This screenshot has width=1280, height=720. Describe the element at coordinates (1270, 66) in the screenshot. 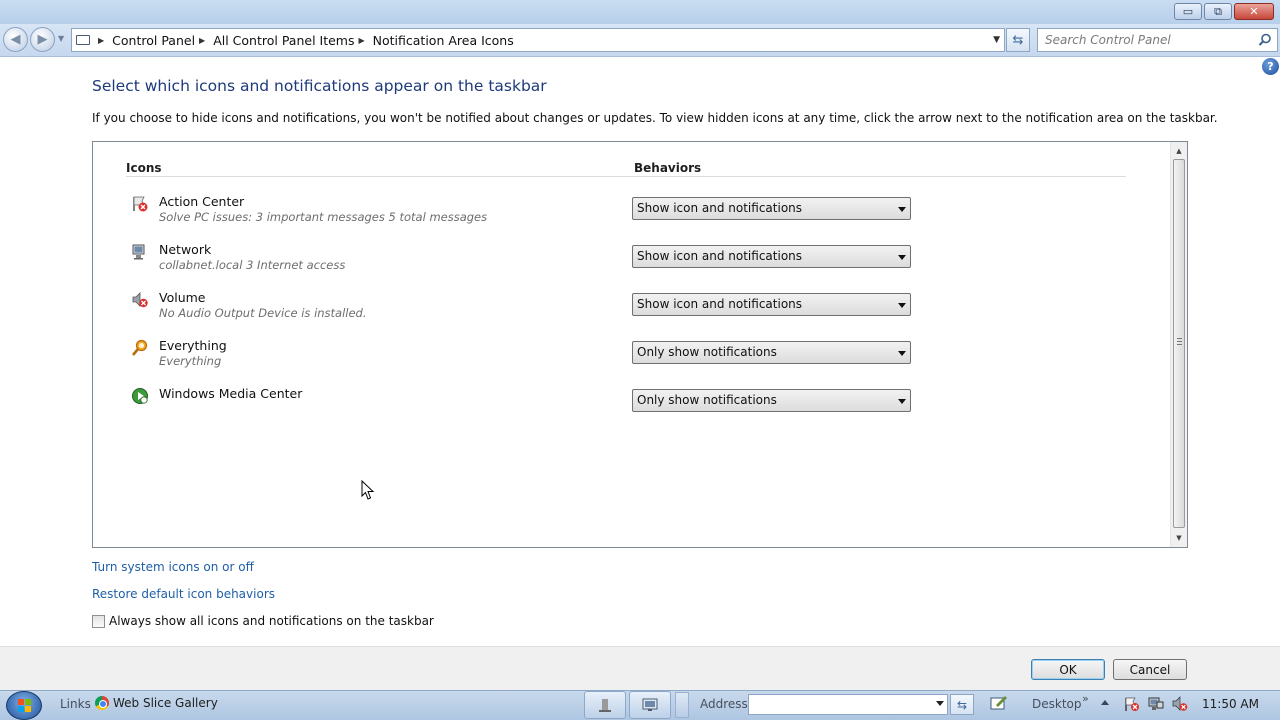

I see `help-icon: ?` at that location.